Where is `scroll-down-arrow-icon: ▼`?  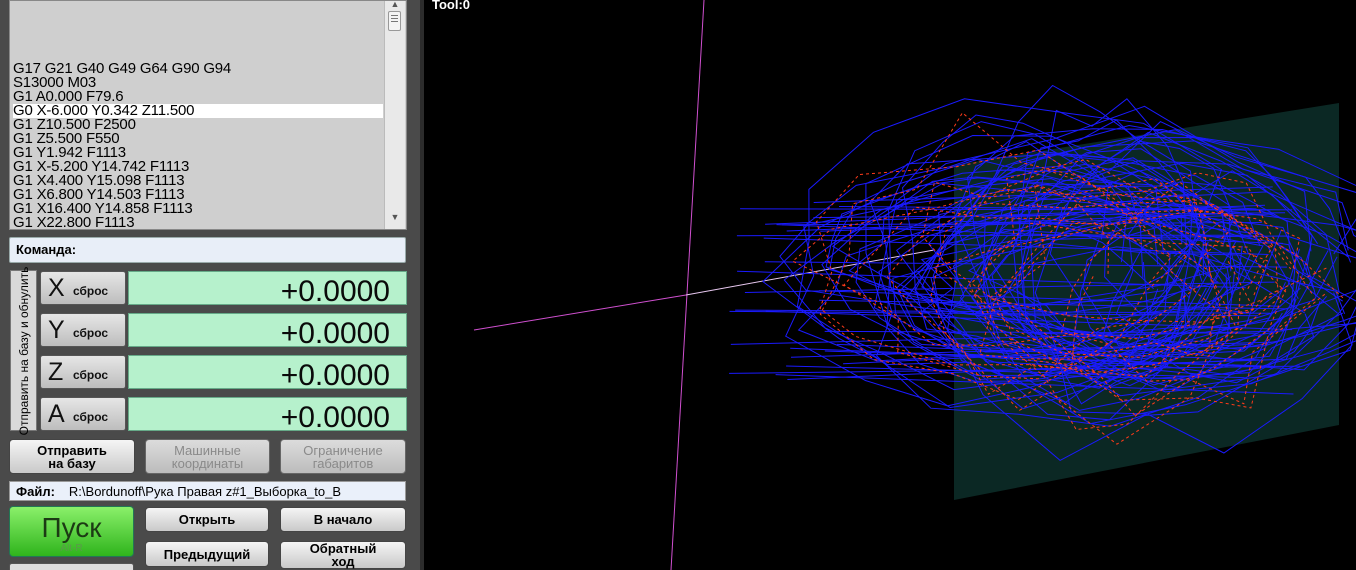 scroll-down-arrow-icon: ▼ is located at coordinates (395, 217).